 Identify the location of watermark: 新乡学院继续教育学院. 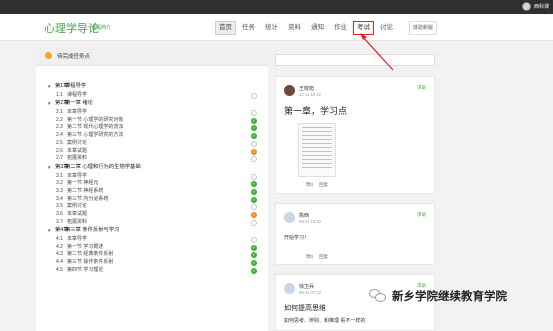
(438, 296).